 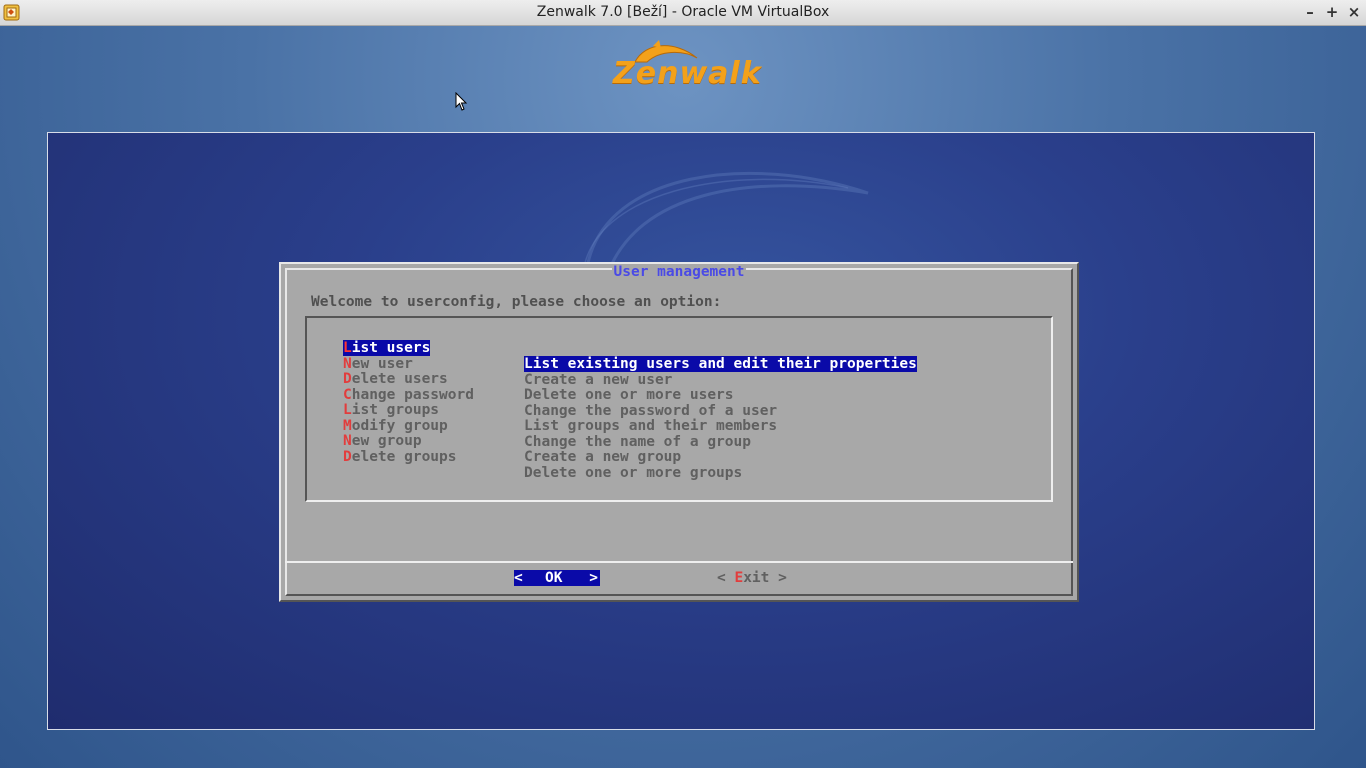 What do you see at coordinates (739, 578) in the screenshot?
I see `hotkey: E` at bounding box center [739, 578].